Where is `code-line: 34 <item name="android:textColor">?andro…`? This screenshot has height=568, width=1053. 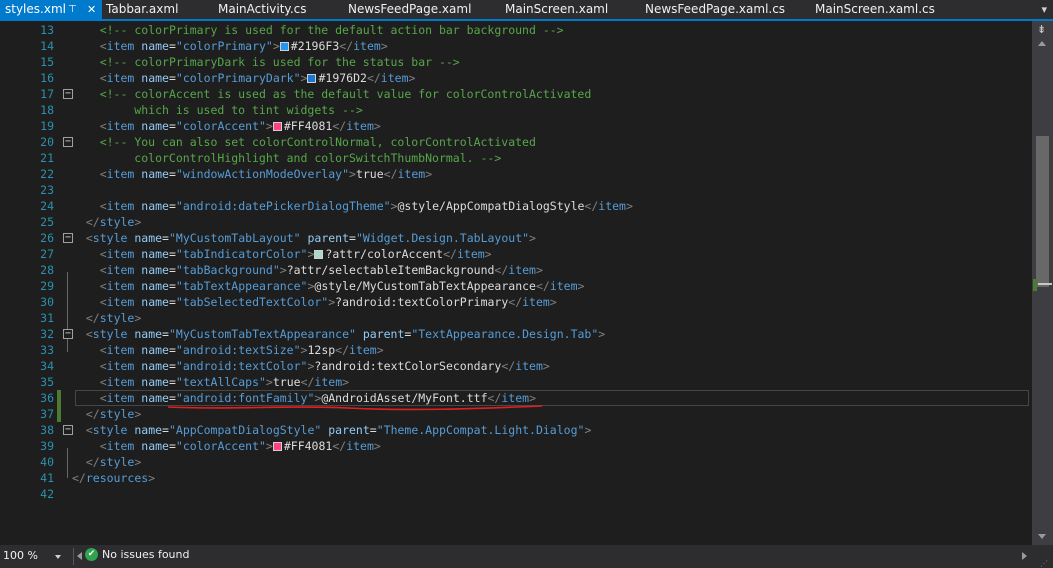
code-line: 34 <item name="android:textColor">?andro… is located at coordinates (516, 366).